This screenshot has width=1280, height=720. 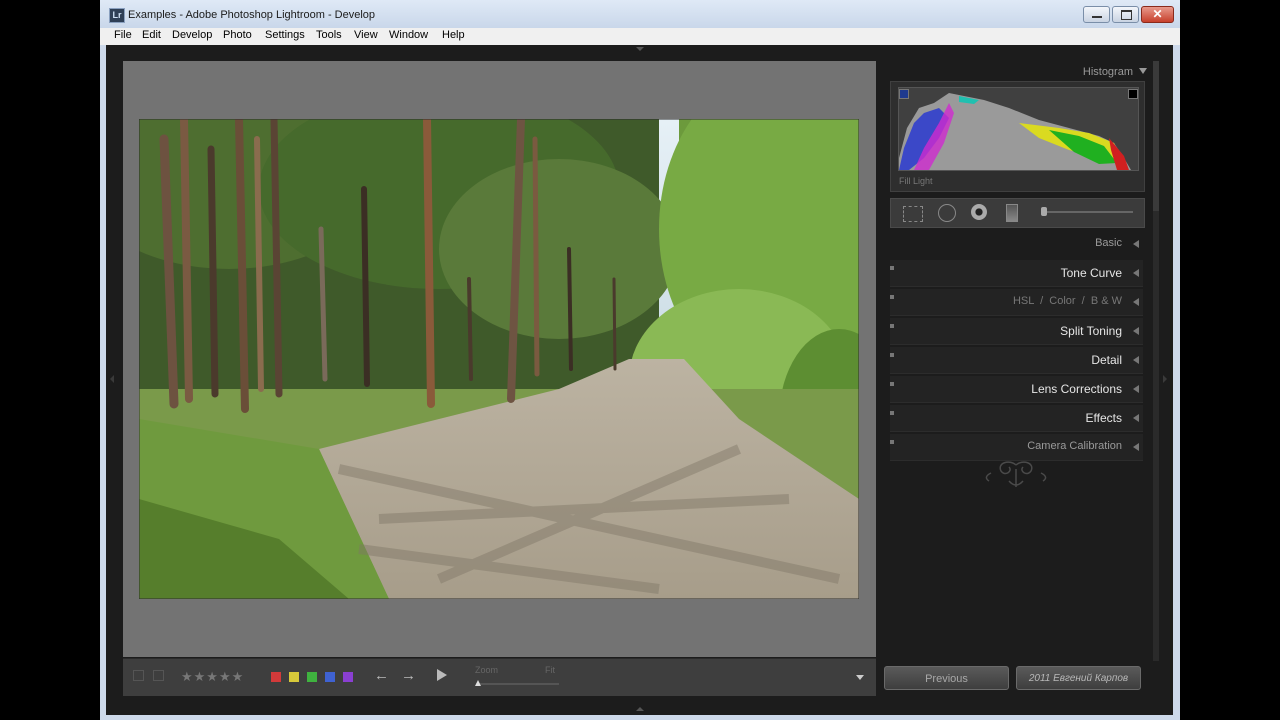 What do you see at coordinates (408, 35) in the screenshot?
I see `menu-window: Window` at bounding box center [408, 35].